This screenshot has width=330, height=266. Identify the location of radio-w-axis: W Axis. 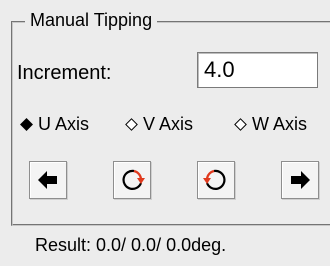
(271, 124).